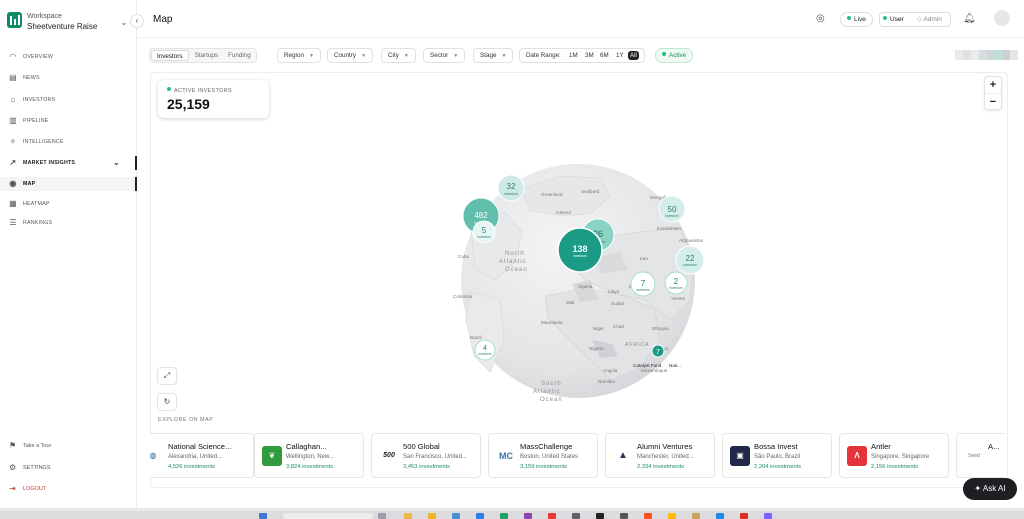 The width and height of the screenshot is (1024, 519). I want to click on geo-label: Kazakhstan, so click(669, 228).